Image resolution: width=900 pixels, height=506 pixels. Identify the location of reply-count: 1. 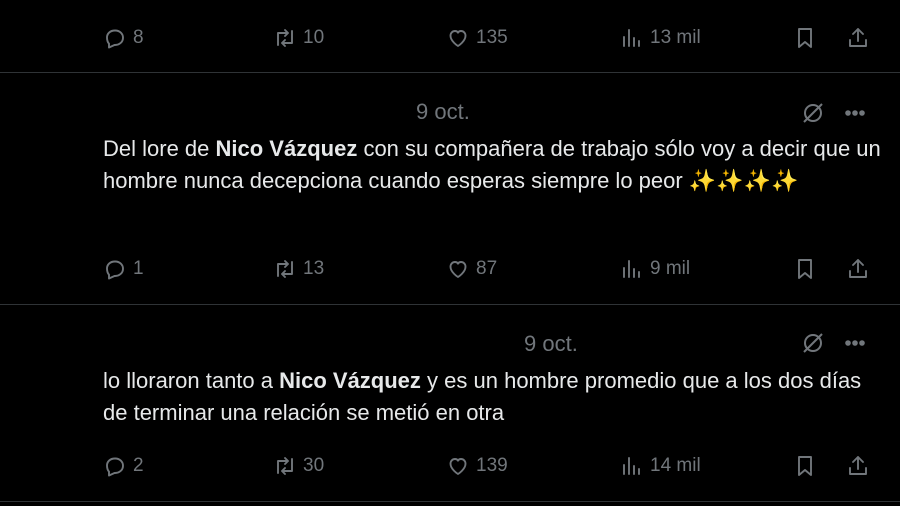
(138, 268).